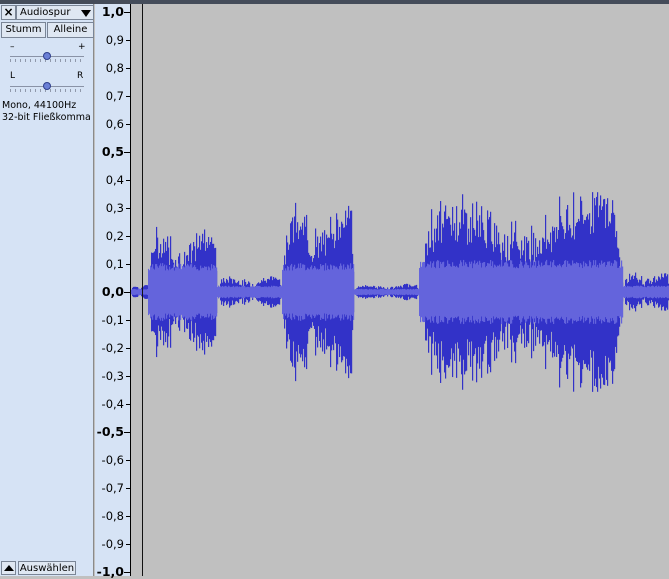  Describe the element at coordinates (46, 117) in the screenshot. I see `track-sample-format-info: 32-bit Fließkomma` at that location.